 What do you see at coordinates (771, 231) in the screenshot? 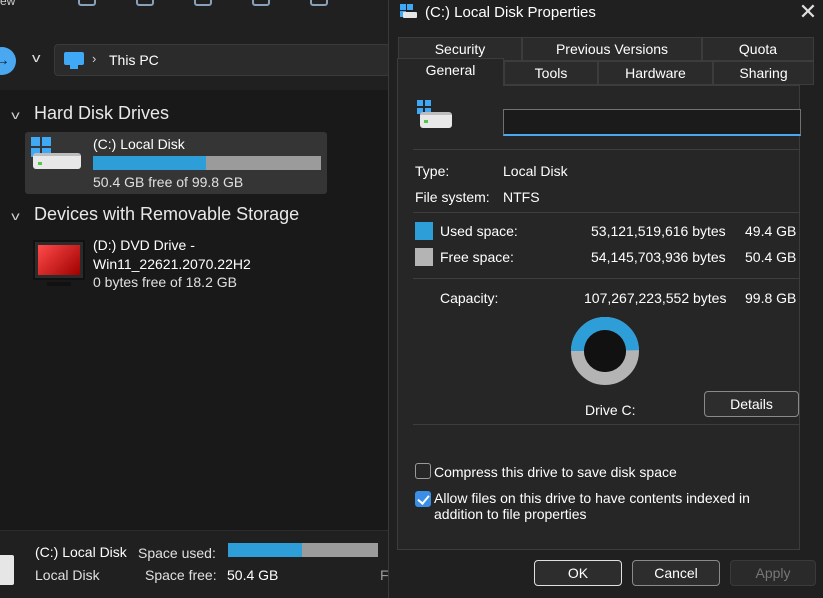
I see `used-space-gb: 49.4 GB` at bounding box center [771, 231].